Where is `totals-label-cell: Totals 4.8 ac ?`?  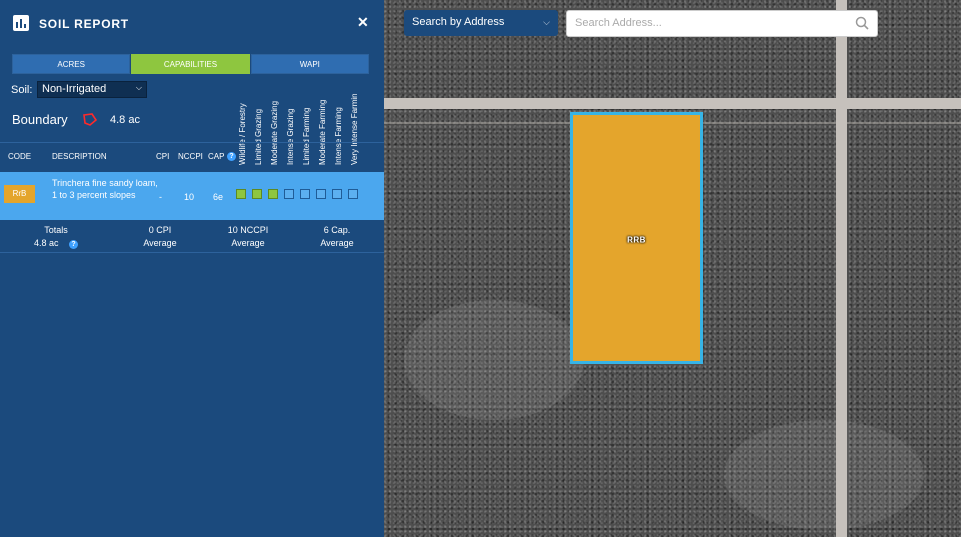 totals-label-cell: Totals 4.8 ac ? is located at coordinates (56, 237).